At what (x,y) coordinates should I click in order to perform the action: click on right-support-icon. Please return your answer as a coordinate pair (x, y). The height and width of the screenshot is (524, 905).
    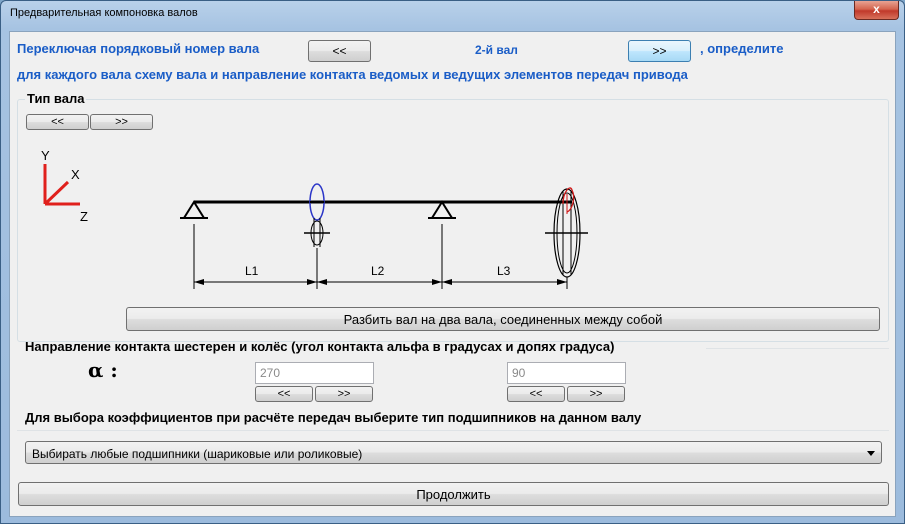
    Looking at the image, I should click on (442, 209).